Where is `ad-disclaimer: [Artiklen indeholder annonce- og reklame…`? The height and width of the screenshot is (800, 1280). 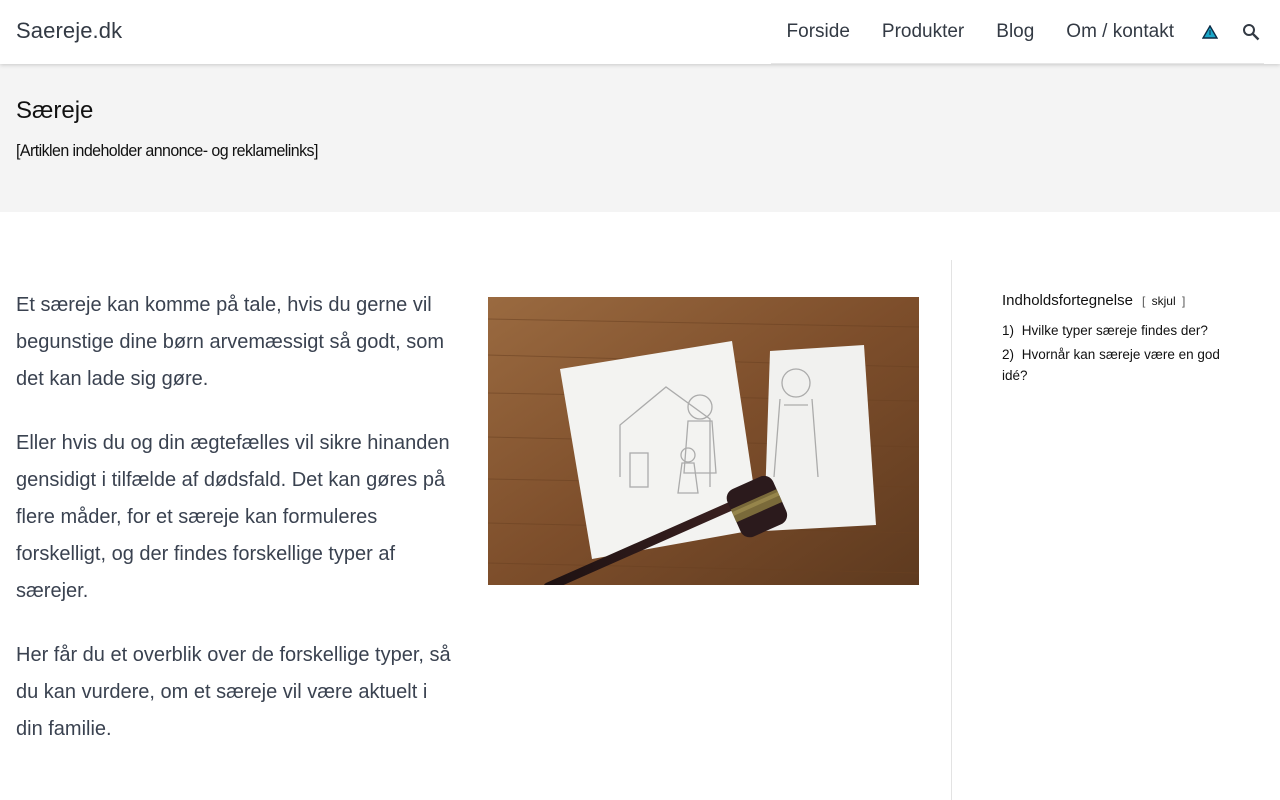
ad-disclaimer: [Artiklen indeholder annonce- og reklame… is located at coordinates (167, 150).